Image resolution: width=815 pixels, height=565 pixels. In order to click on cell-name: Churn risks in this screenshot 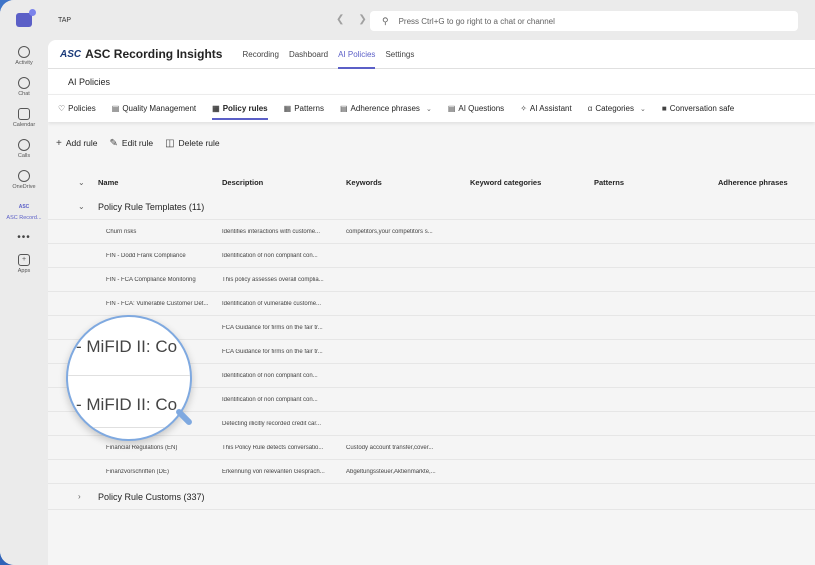, I will do `click(121, 231)`.